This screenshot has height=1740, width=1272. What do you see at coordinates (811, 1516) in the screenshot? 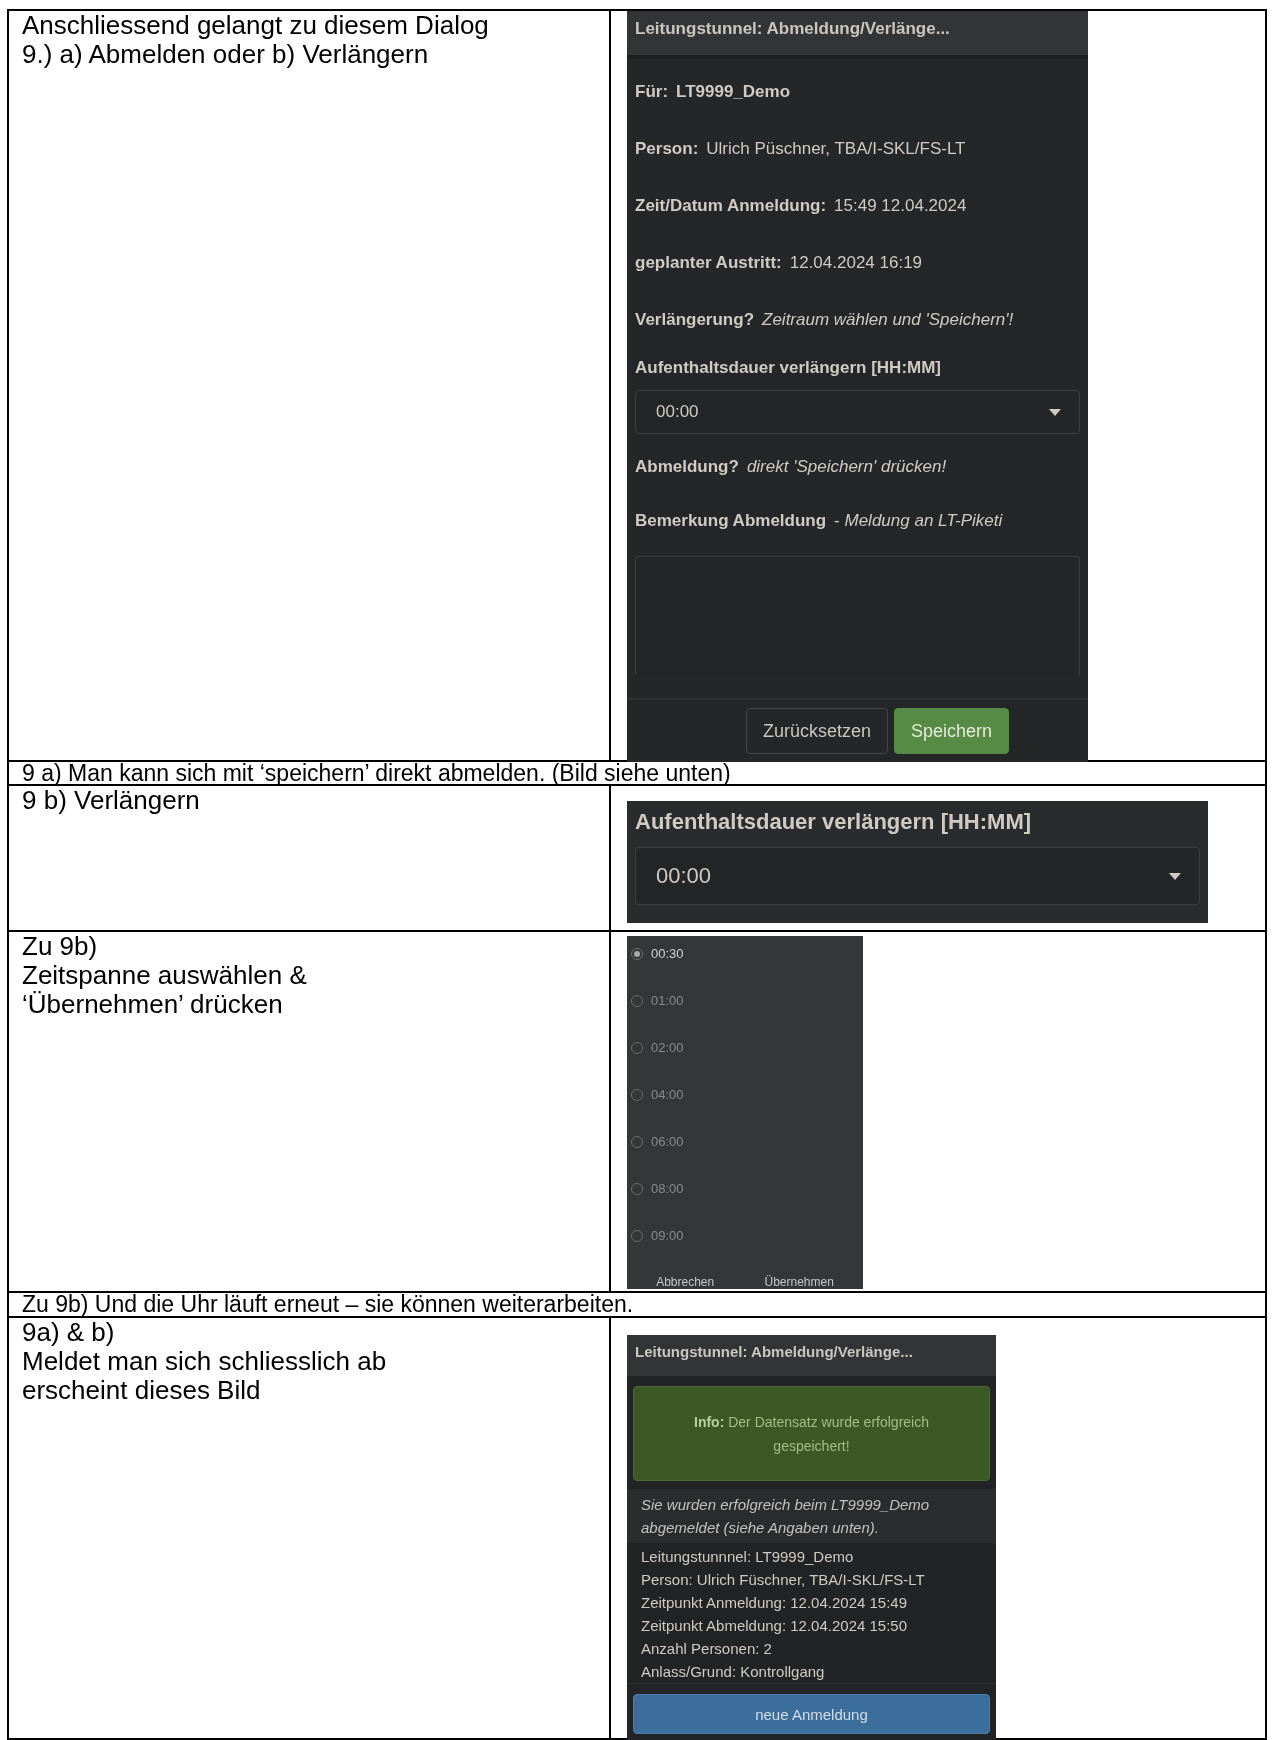
I see `result-message: Sie wurden erfolgreich beim LT9999_Demo abgemeldet (siehe Angaben unten).` at bounding box center [811, 1516].